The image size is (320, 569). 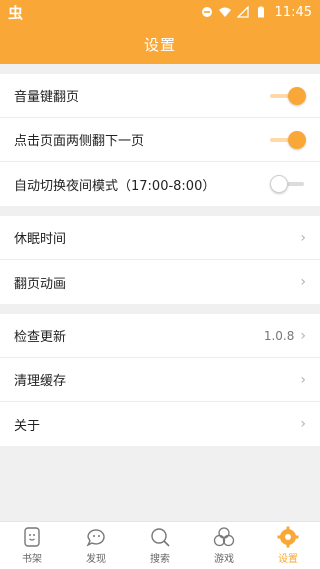 I want to click on nav-label: 设置, so click(x=288, y=559).